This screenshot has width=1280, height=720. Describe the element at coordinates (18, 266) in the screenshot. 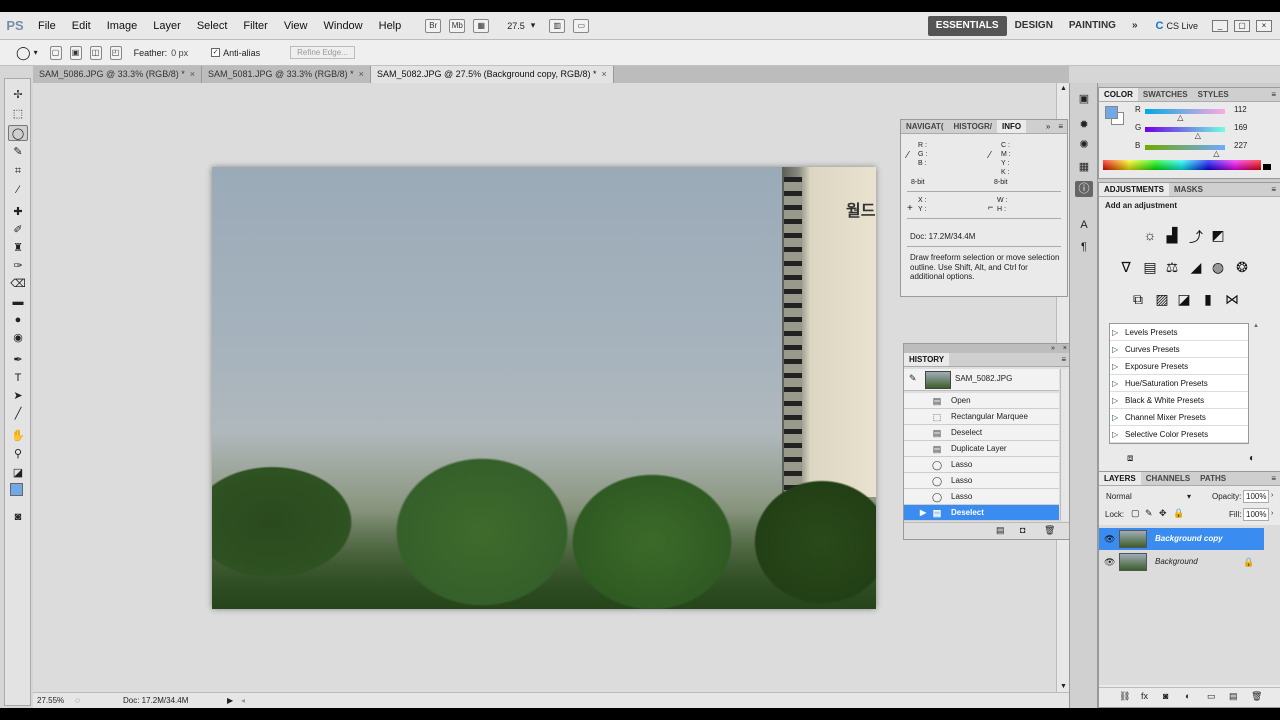

I see `history-brush-icon: ✑` at that location.